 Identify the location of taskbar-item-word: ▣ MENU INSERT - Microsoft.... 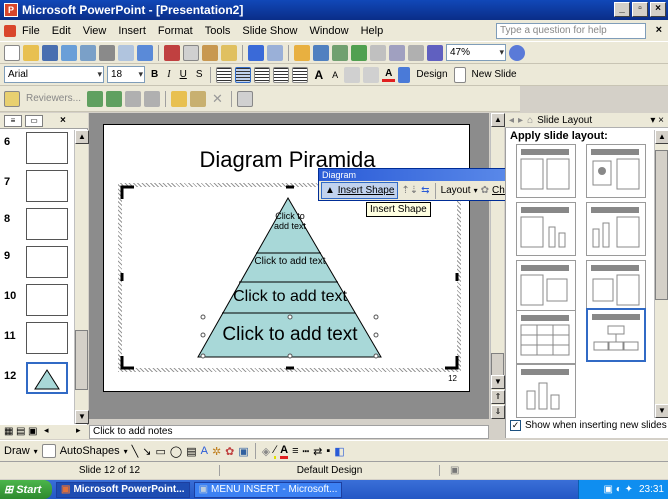
(268, 489).